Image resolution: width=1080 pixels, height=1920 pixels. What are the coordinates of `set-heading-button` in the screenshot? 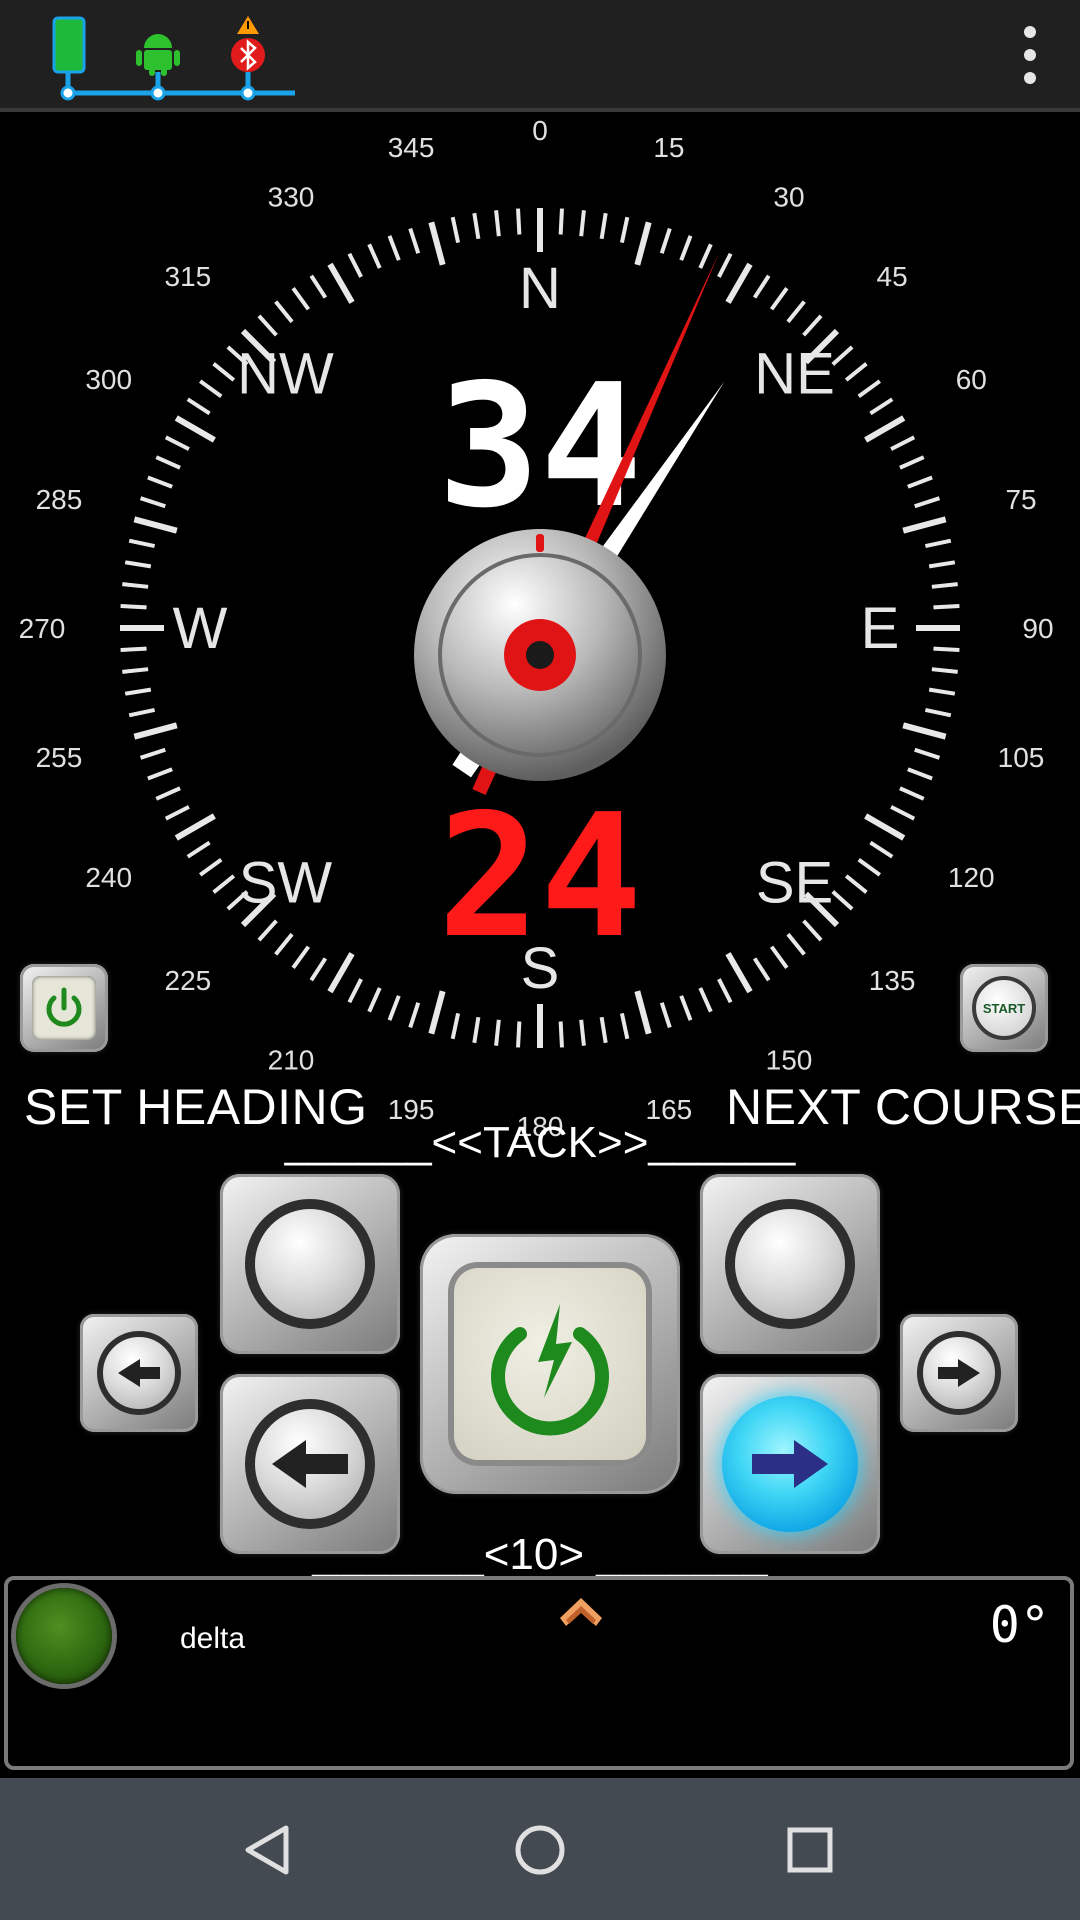 It's located at (64, 1008).